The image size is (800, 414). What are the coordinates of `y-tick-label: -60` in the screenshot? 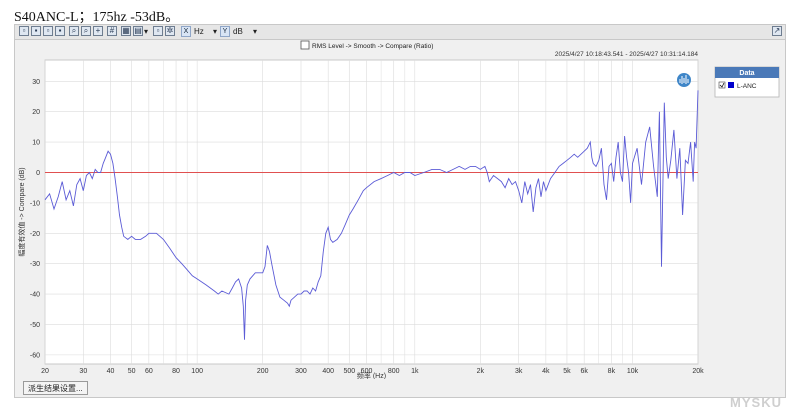 It's located at (35, 355).